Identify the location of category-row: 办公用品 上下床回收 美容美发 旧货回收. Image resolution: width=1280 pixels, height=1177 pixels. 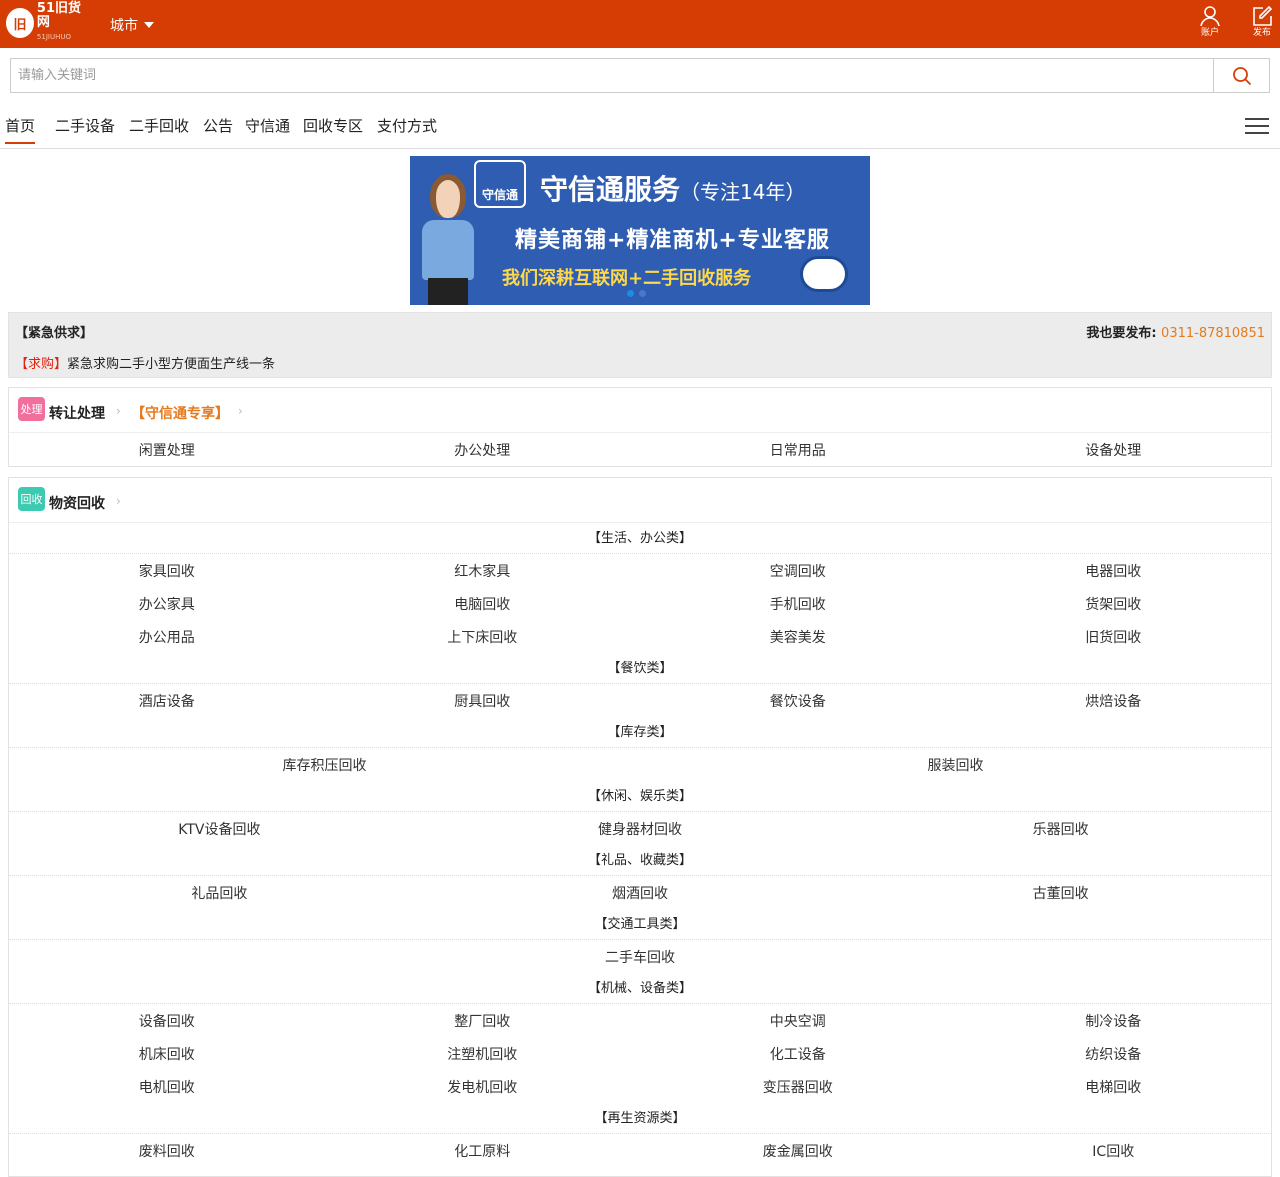
(640, 636).